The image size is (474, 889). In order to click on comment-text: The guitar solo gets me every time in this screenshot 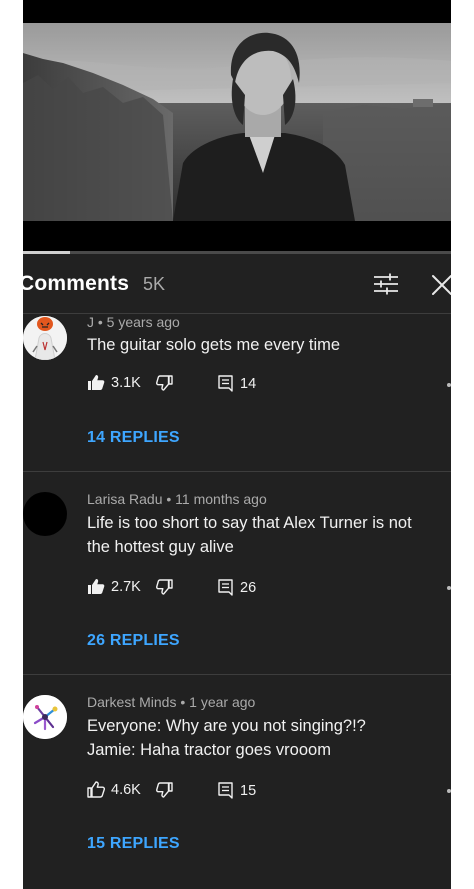, I will do `click(263, 345)`.